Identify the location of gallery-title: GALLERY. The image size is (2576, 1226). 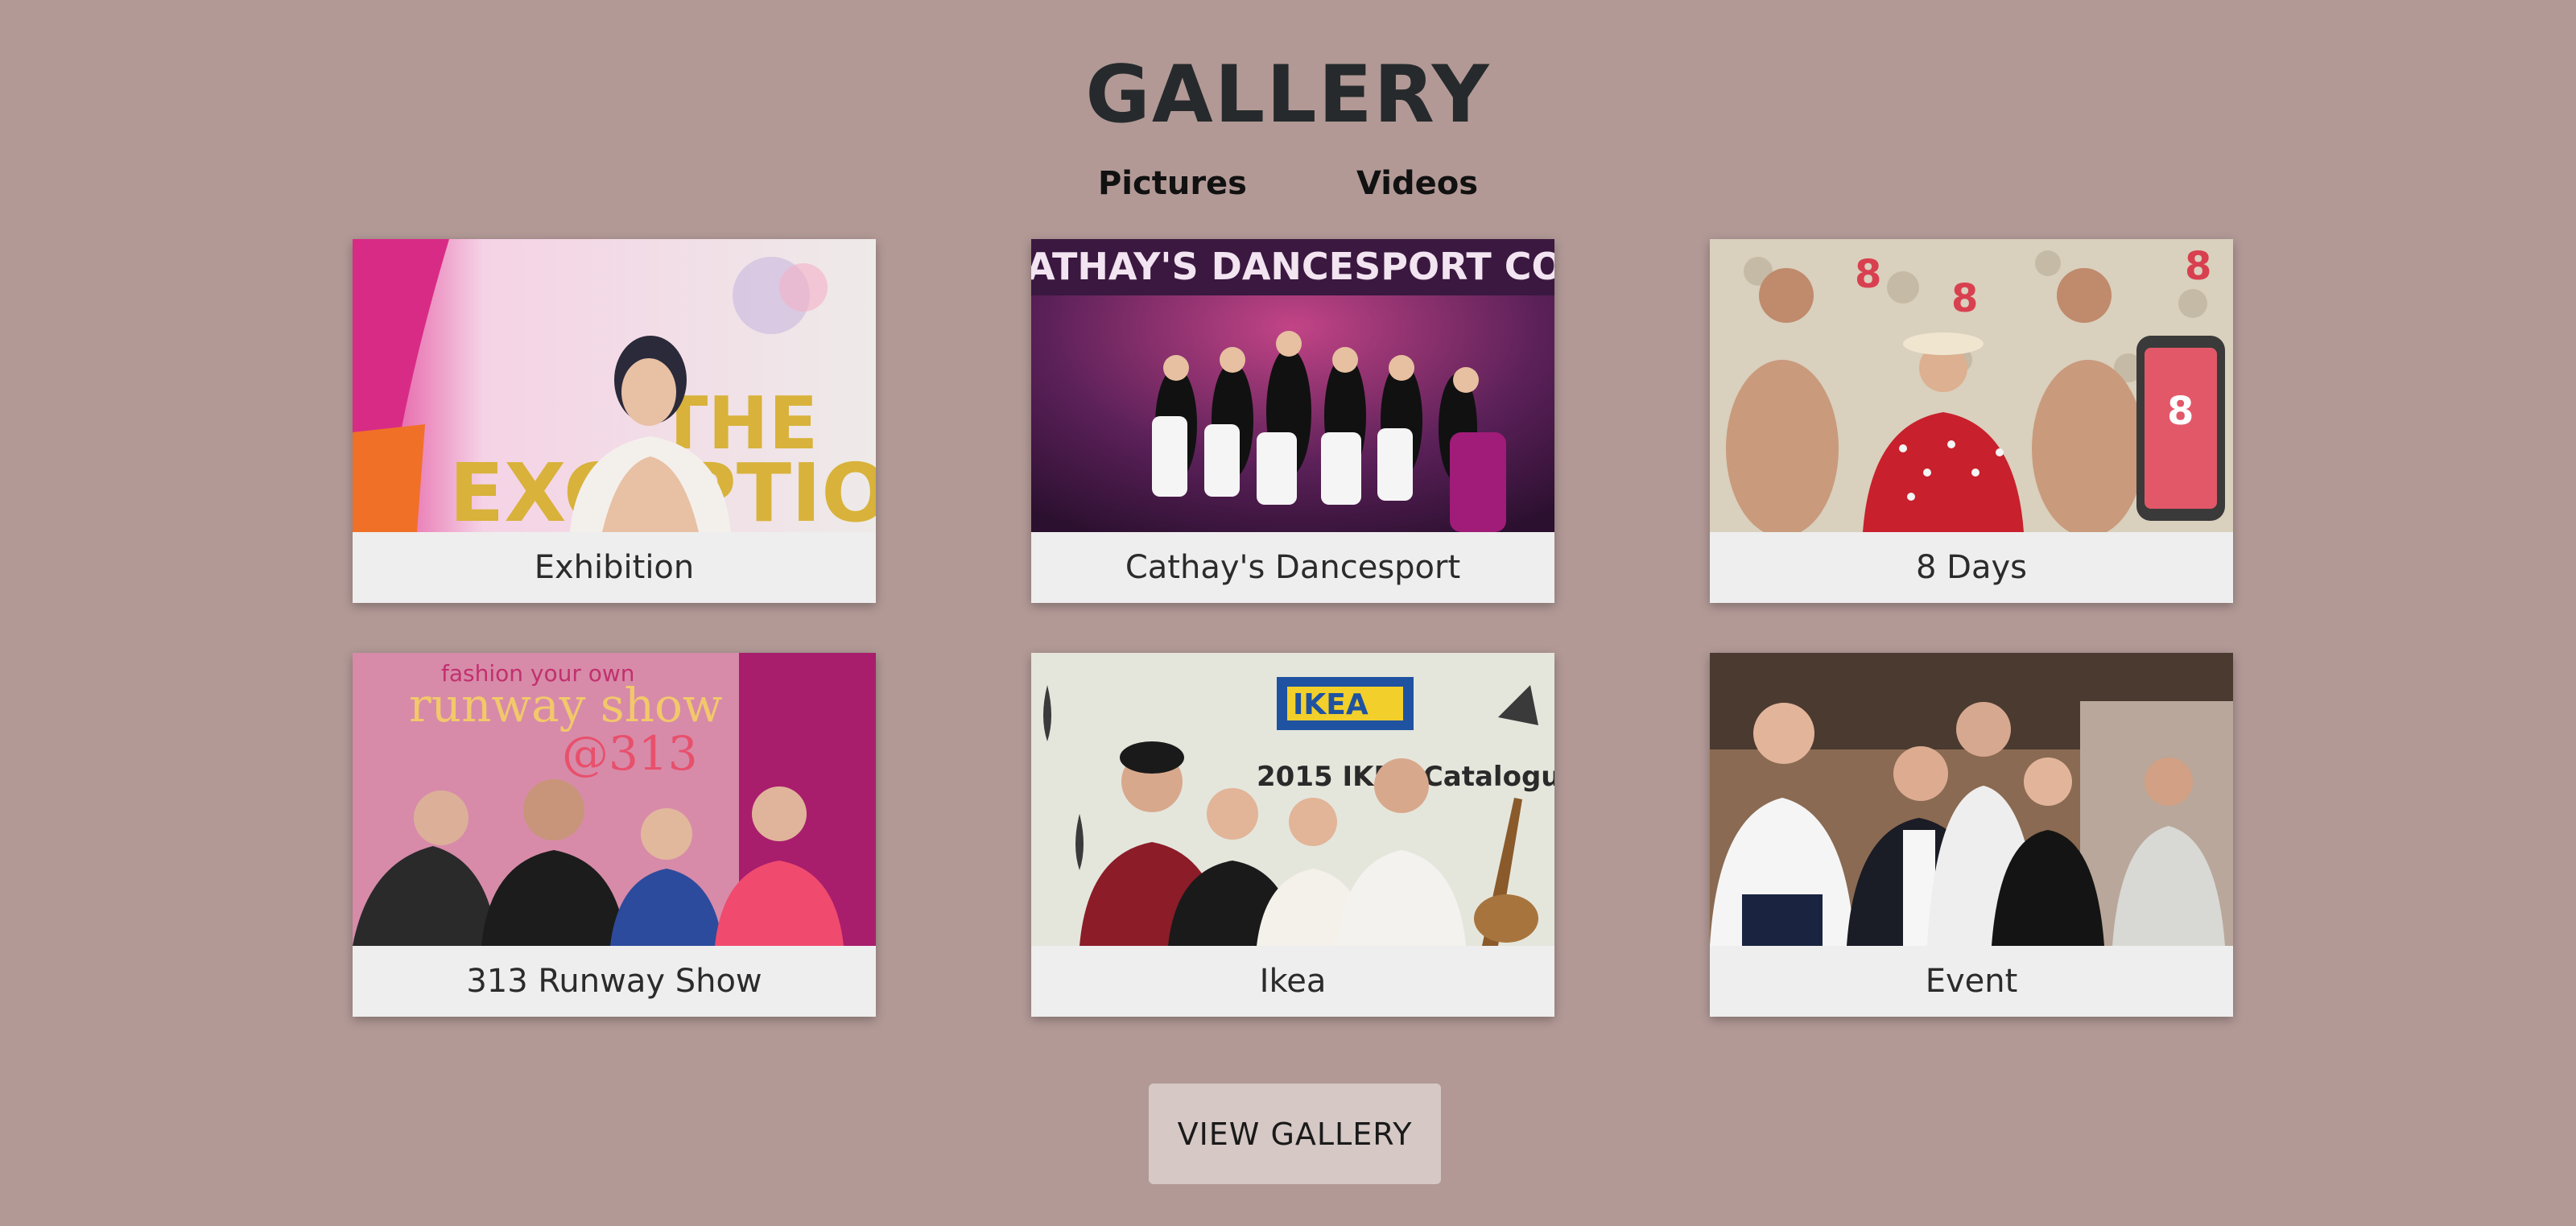
(1288, 95).